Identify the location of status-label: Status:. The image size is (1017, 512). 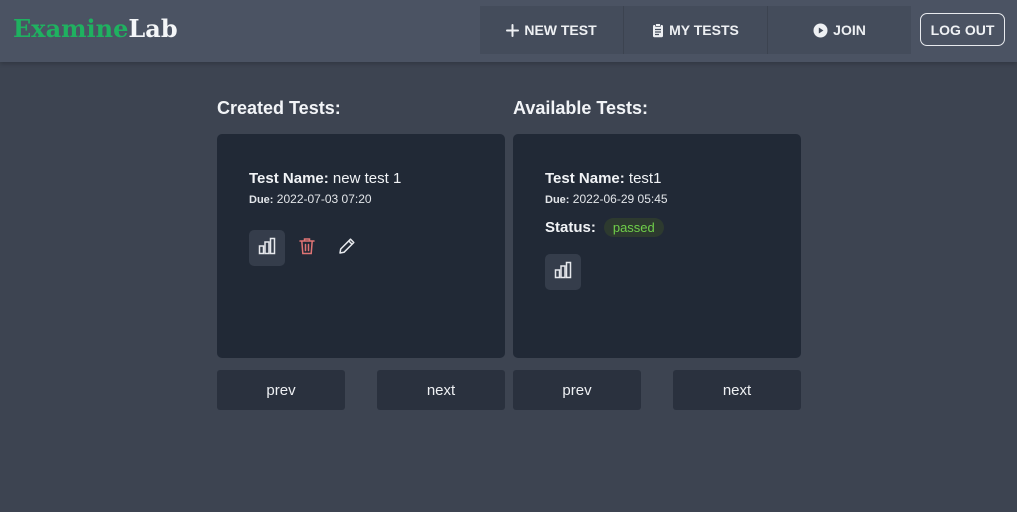
(570, 227).